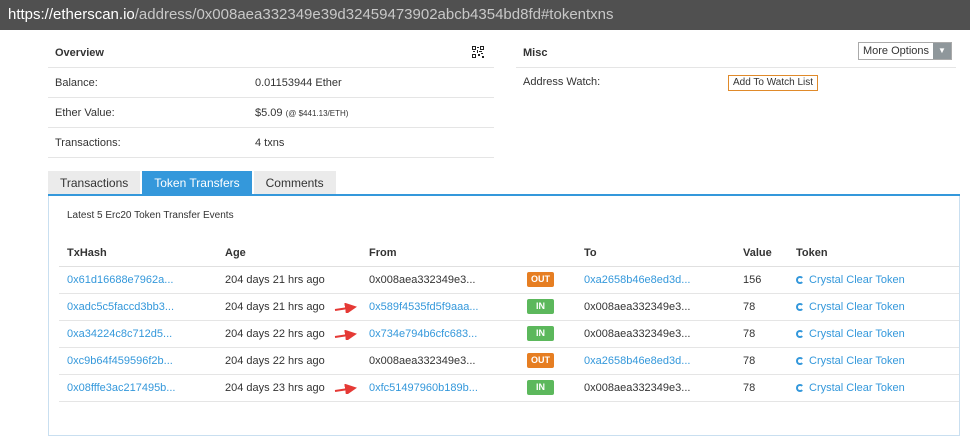 The image size is (970, 444). Describe the element at coordinates (773, 83) in the screenshot. I see `add-to-watch-list-button: Add To Watch List` at that location.